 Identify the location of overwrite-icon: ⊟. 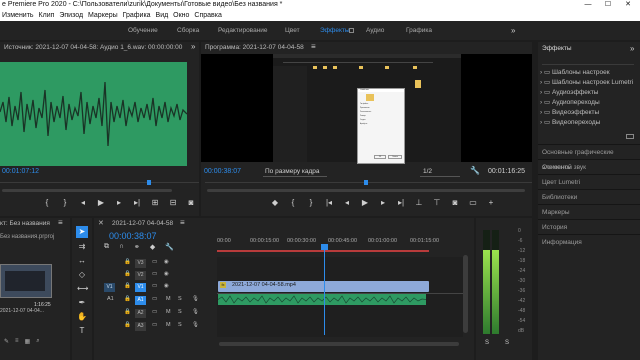
(173, 203).